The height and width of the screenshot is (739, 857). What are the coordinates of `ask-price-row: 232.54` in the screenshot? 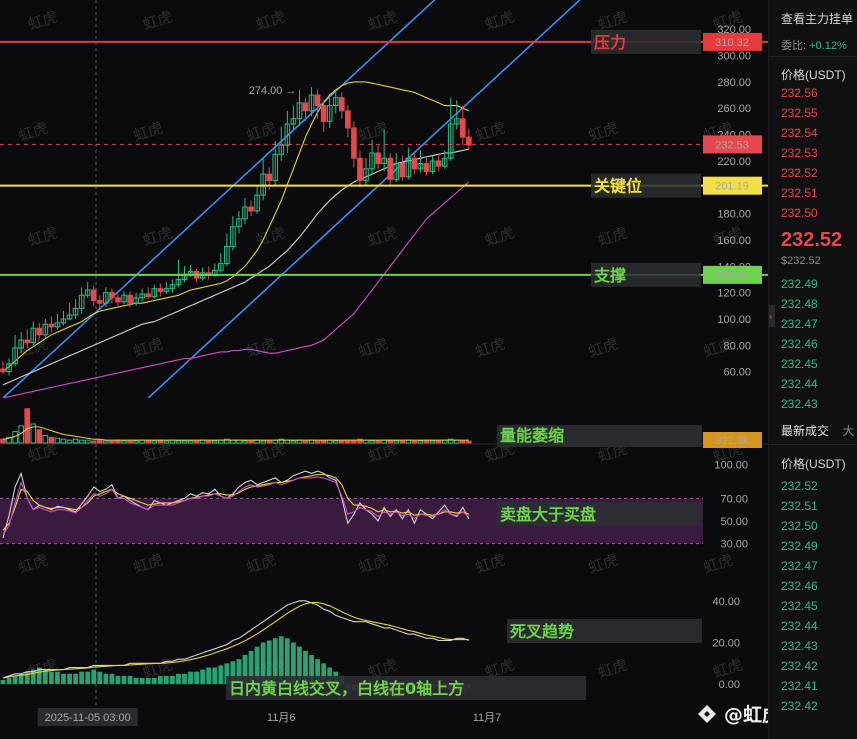 It's located at (799, 133).